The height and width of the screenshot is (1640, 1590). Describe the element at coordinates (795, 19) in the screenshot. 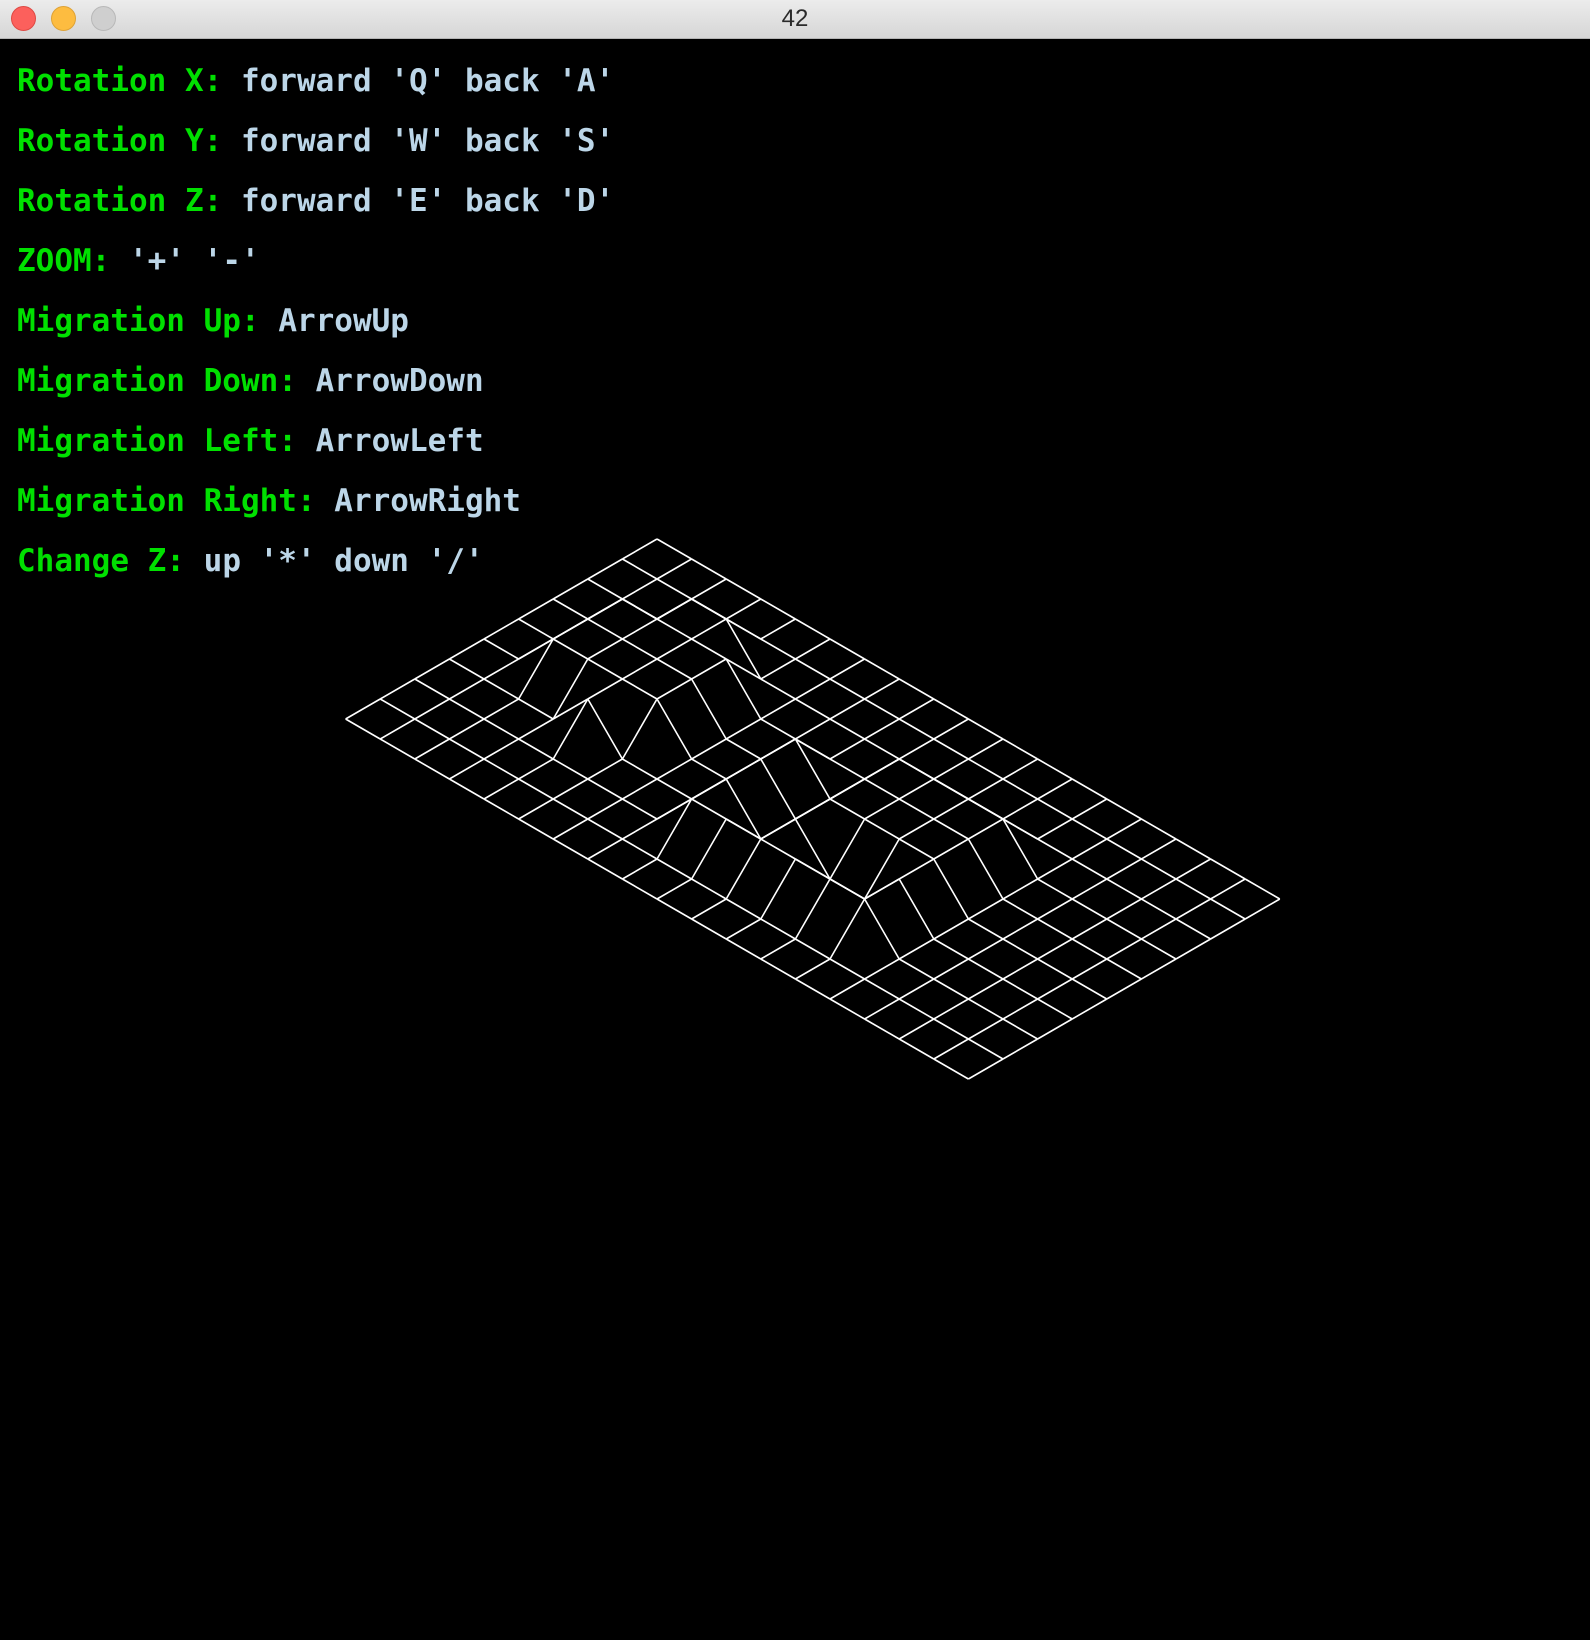

I see `title-bar: 42` at that location.